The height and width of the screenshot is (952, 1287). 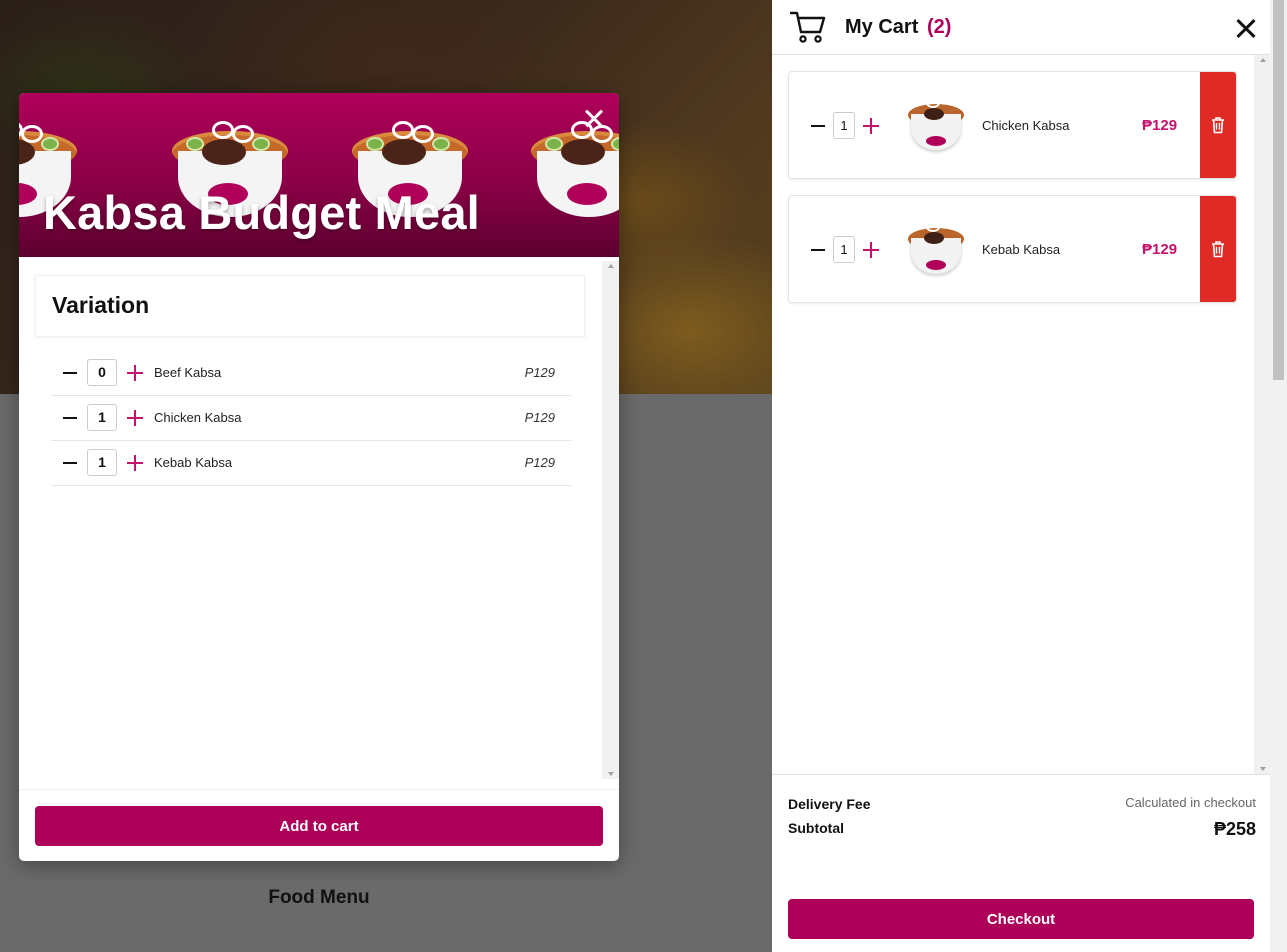 What do you see at coordinates (829, 804) in the screenshot?
I see `delivery-fee-label: Delivery Fee` at bounding box center [829, 804].